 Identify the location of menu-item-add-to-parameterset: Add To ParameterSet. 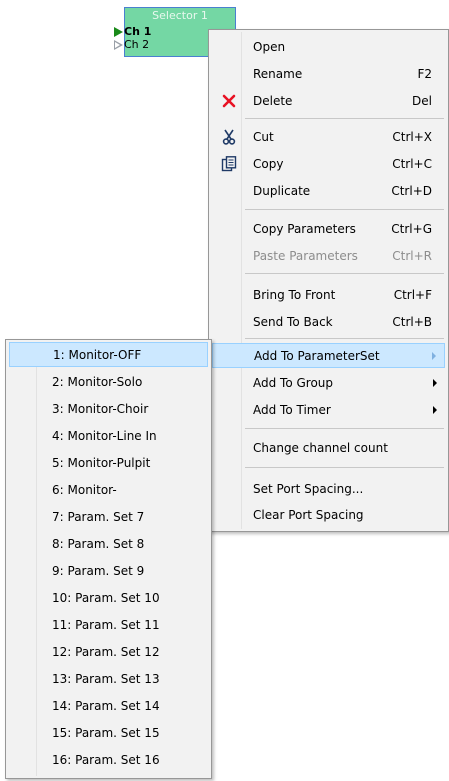
(328, 355).